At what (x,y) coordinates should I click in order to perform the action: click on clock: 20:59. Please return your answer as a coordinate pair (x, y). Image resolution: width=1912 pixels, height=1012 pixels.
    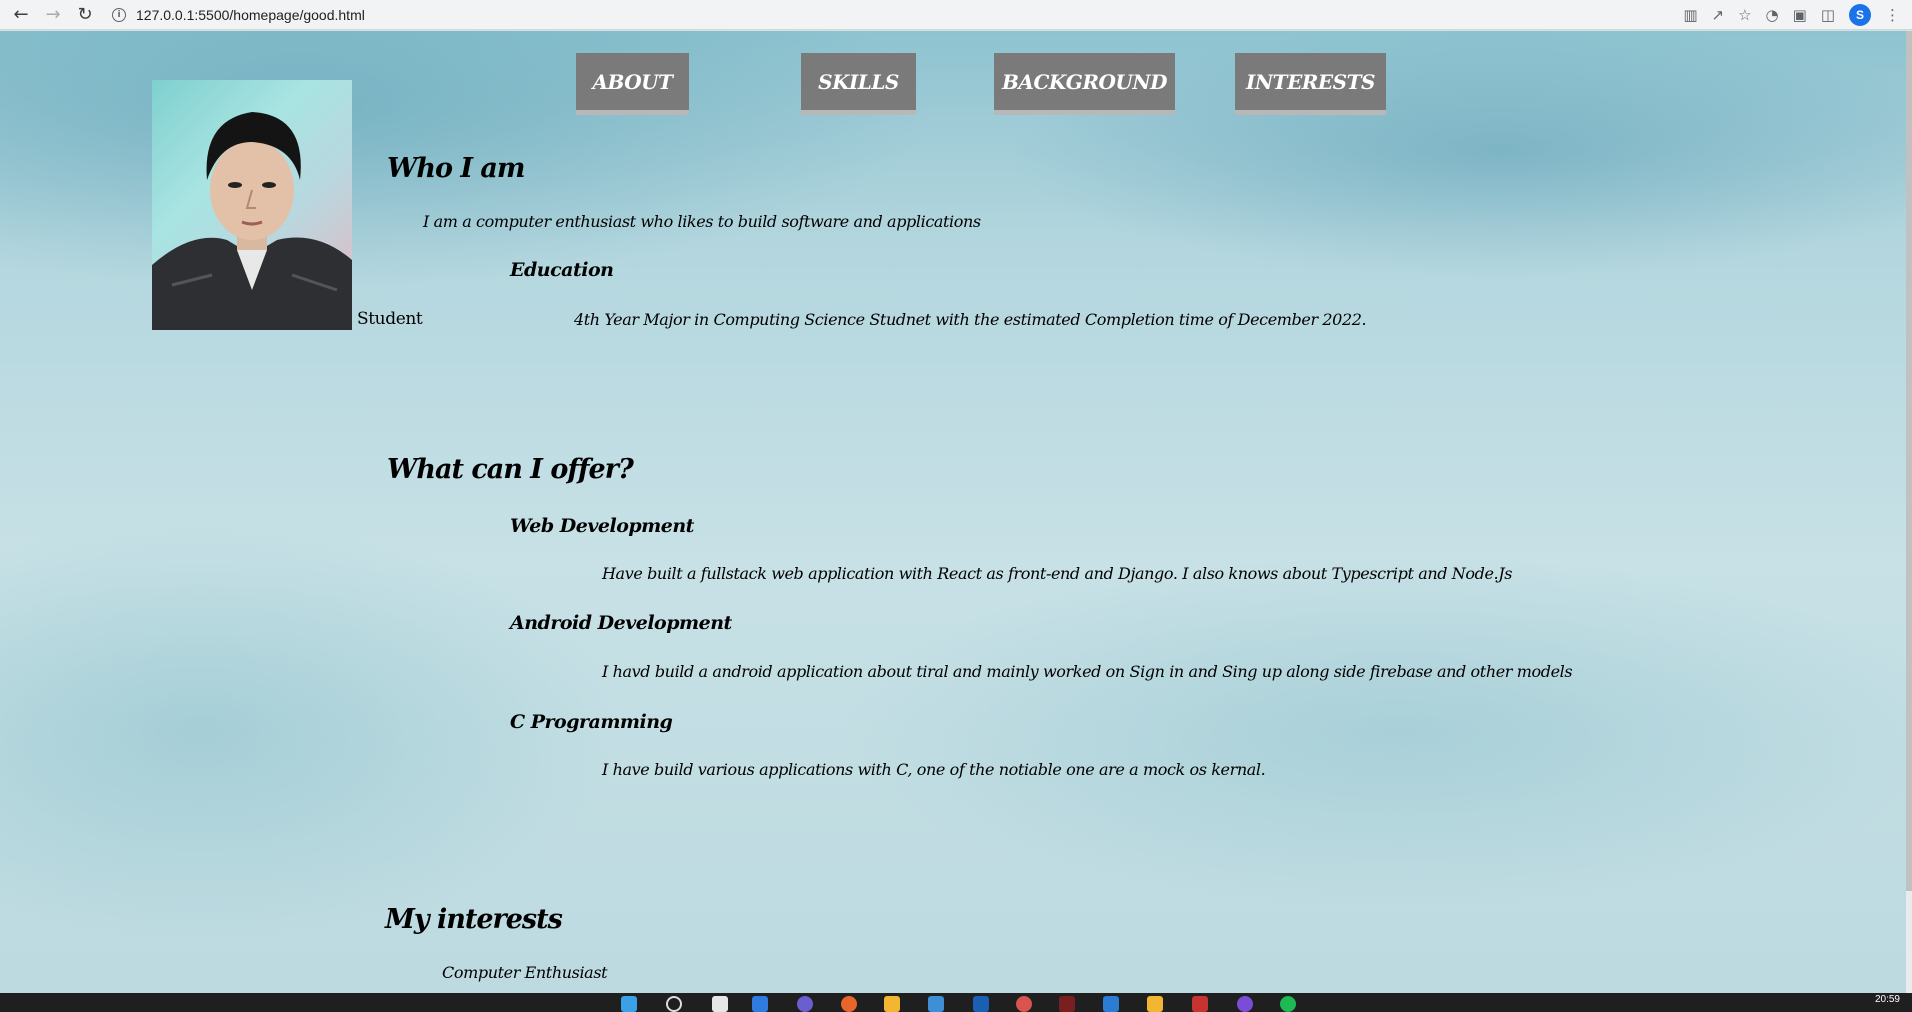
    Looking at the image, I should click on (1887, 999).